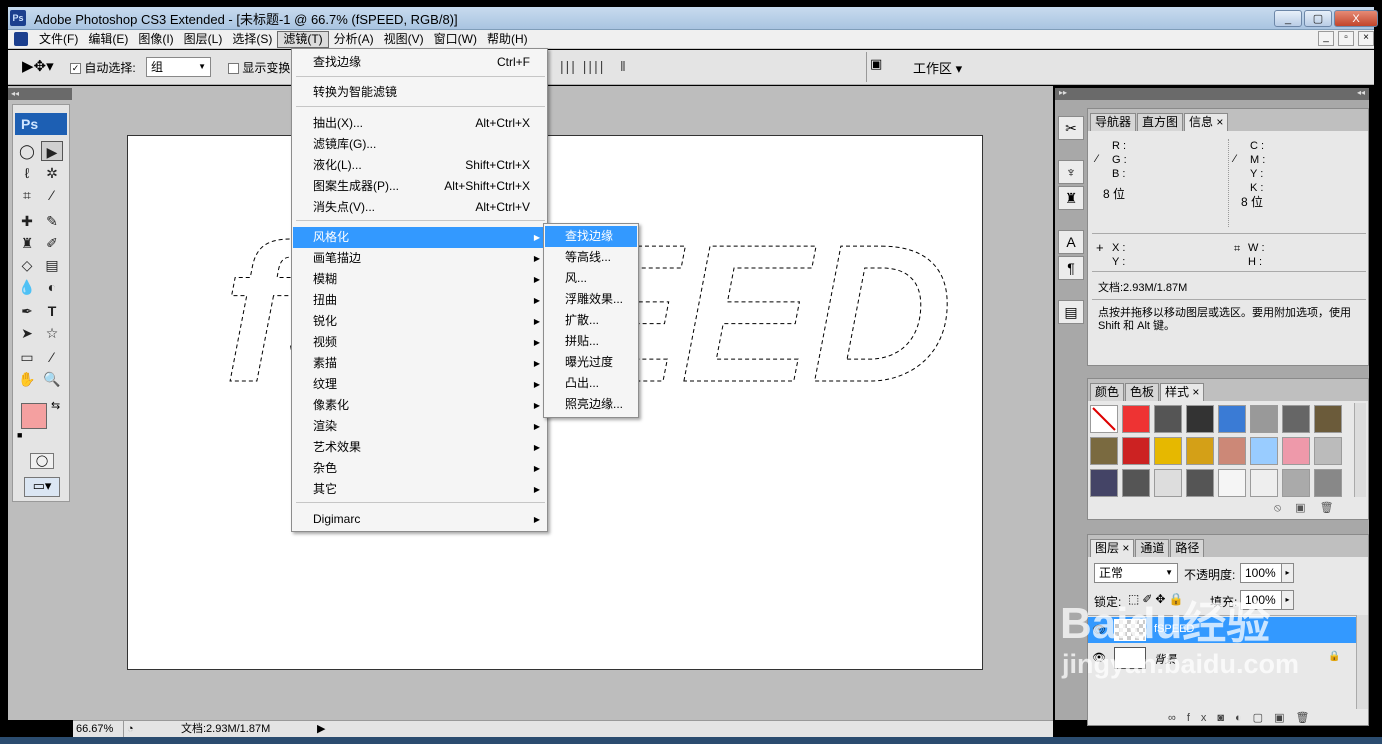 The width and height of the screenshot is (1382, 744). I want to click on filter-menu-item: 渲染 ▶, so click(419, 426).